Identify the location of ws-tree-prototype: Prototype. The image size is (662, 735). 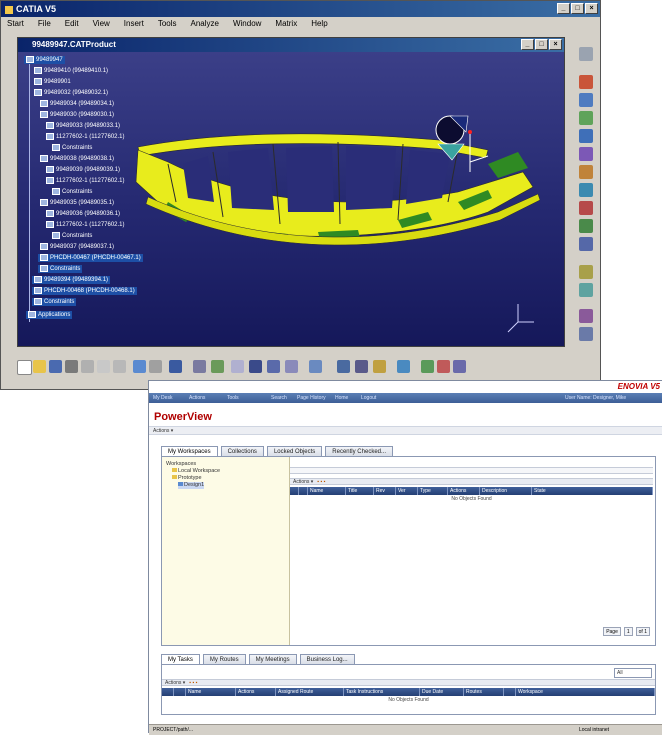
(187, 478).